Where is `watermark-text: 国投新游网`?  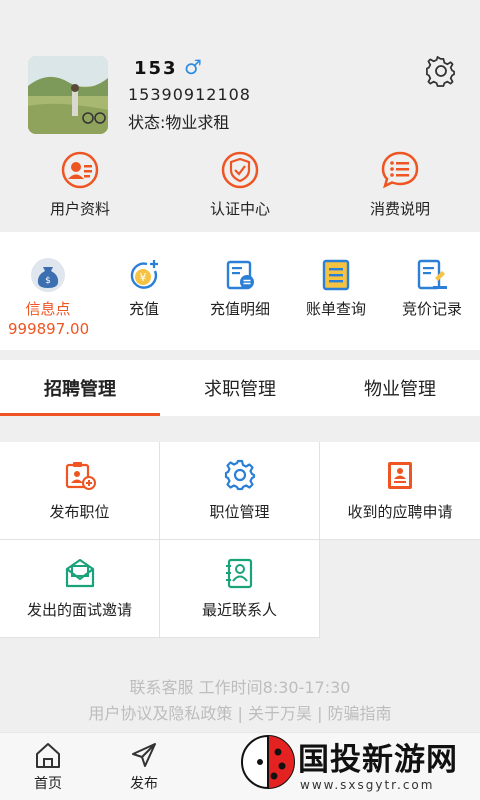
watermark-text: 国投新游网 is located at coordinates (378, 760).